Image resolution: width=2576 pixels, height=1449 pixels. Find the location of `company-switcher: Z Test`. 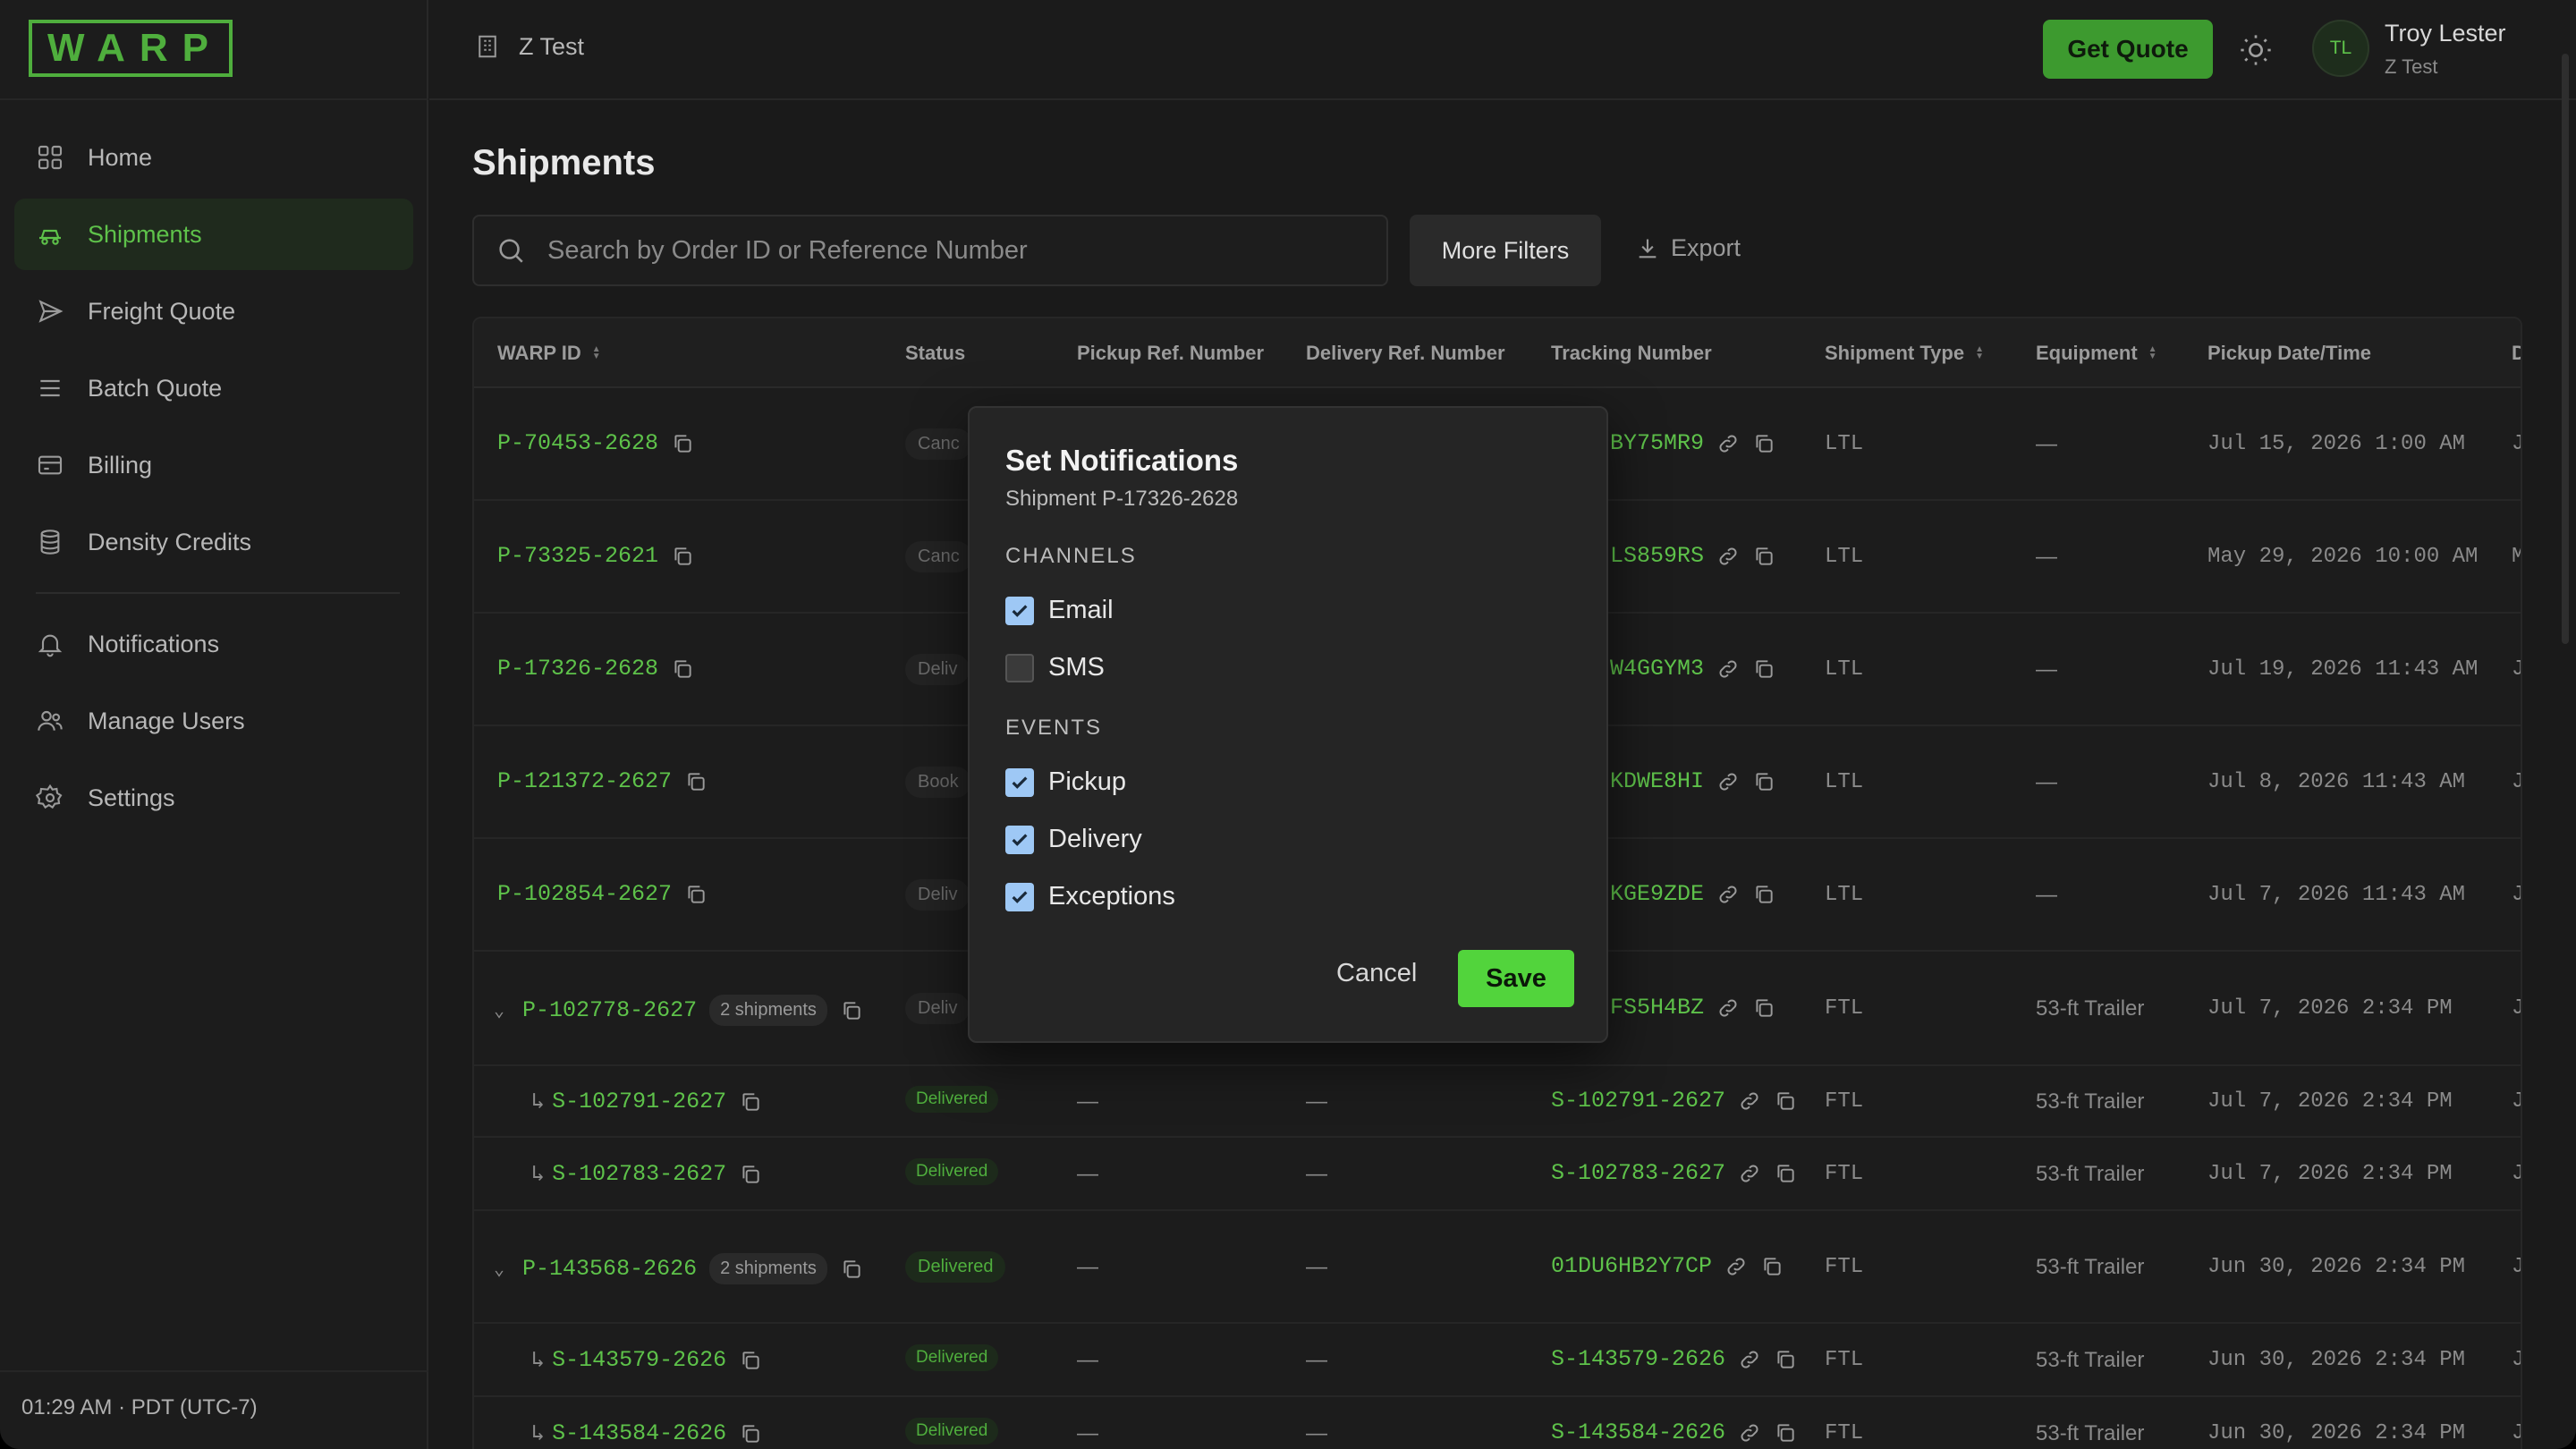

company-switcher: Z Test is located at coordinates (529, 46).